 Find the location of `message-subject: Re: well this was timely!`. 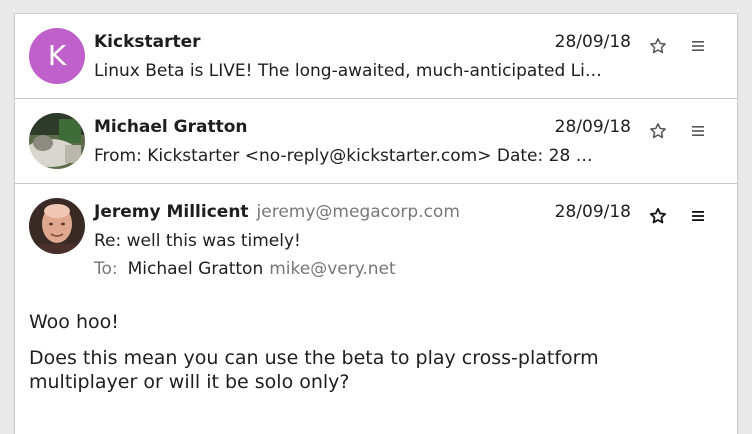

message-subject: Re: well this was timely! is located at coordinates (197, 241).